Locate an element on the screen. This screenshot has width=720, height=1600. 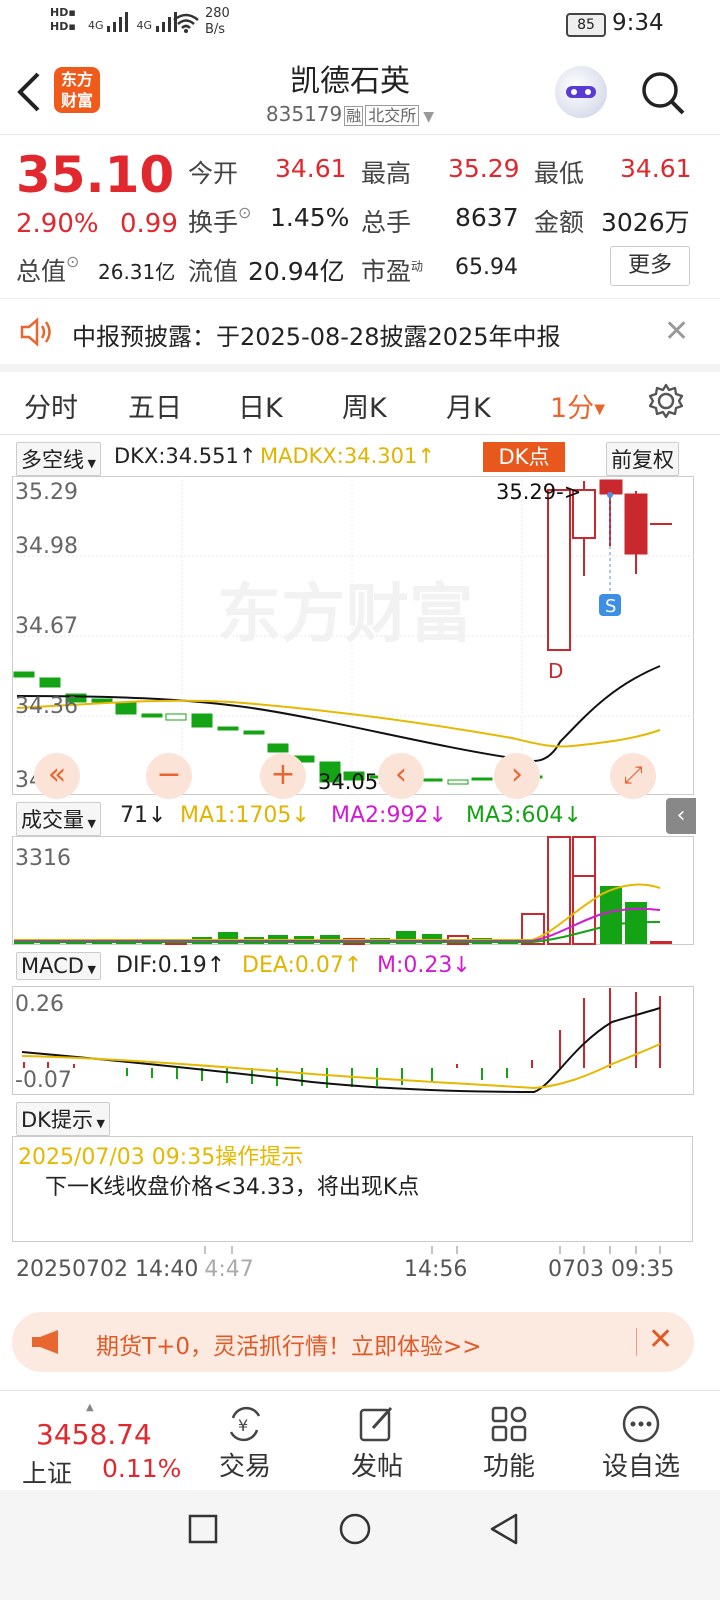
time-axis-end: 0703 09:35 is located at coordinates (611, 1269).